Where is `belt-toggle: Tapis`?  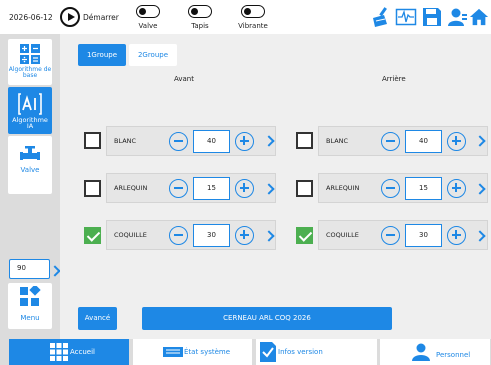 belt-toggle: Tapis is located at coordinates (200, 17).